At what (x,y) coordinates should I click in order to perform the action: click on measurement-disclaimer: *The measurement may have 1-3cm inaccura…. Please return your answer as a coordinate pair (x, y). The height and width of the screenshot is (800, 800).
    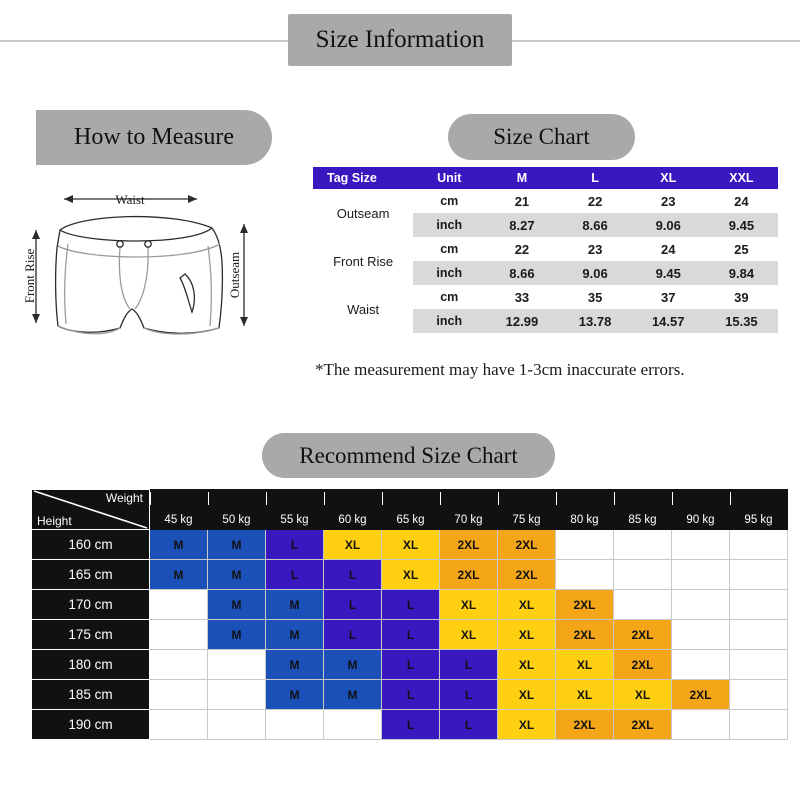
    Looking at the image, I should click on (500, 369).